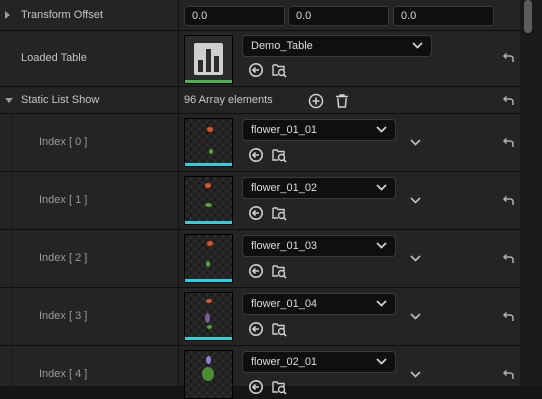 This screenshot has width=542, height=399. I want to click on item-combo: flower_01_02, so click(319, 188).